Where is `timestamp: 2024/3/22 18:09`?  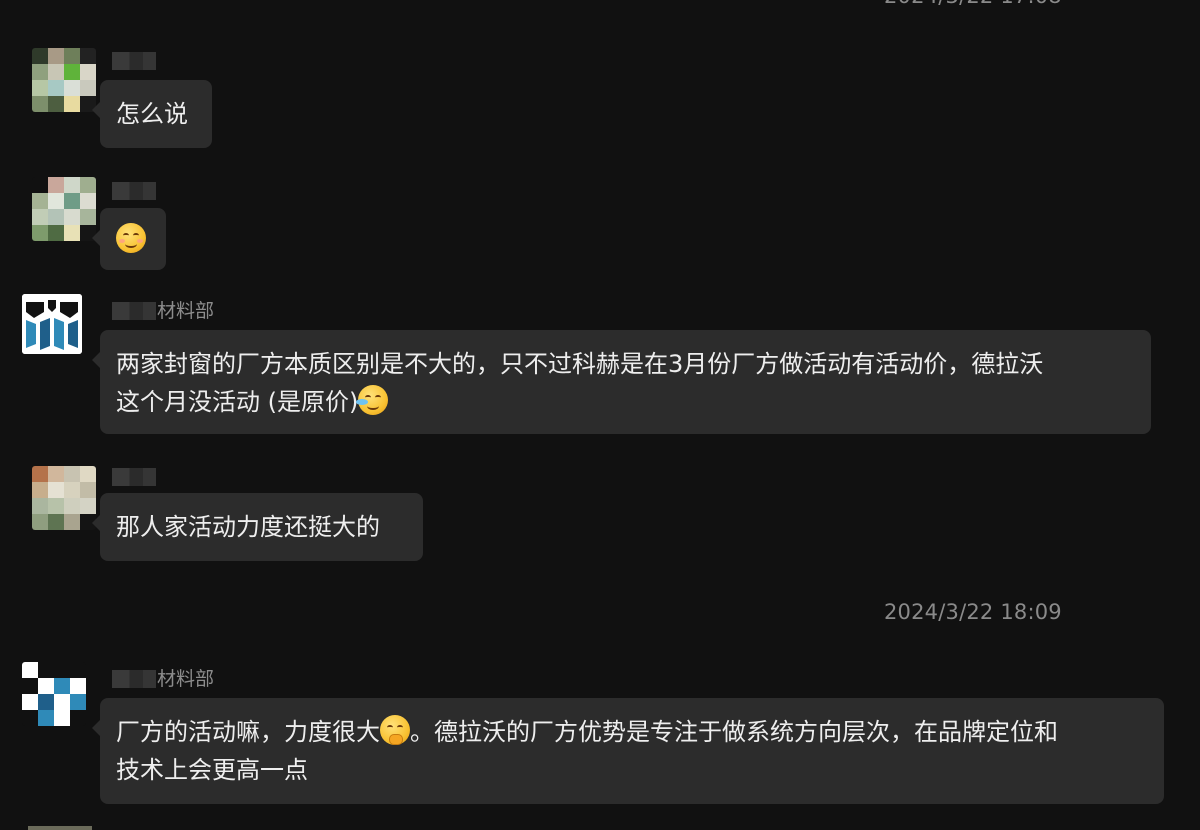 timestamp: 2024/3/22 18:09 is located at coordinates (973, 612).